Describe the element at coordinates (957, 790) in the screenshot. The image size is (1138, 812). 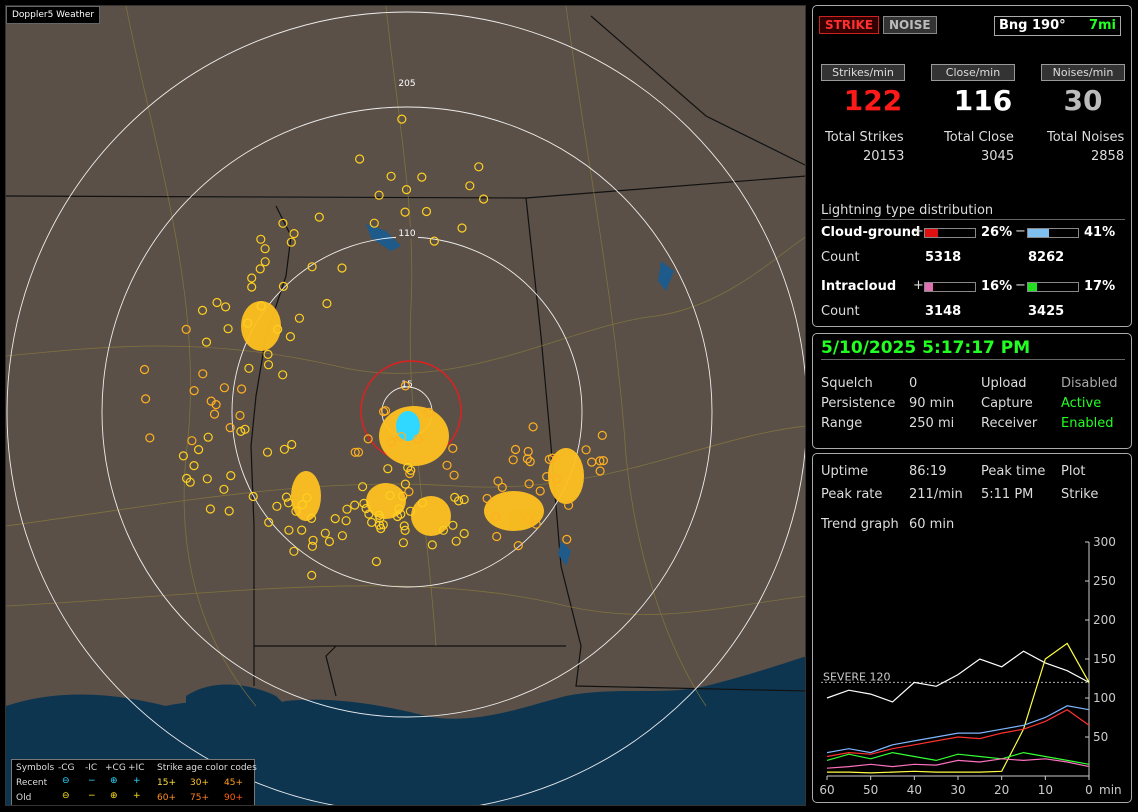
I see `x-tick-label: 30` at that location.